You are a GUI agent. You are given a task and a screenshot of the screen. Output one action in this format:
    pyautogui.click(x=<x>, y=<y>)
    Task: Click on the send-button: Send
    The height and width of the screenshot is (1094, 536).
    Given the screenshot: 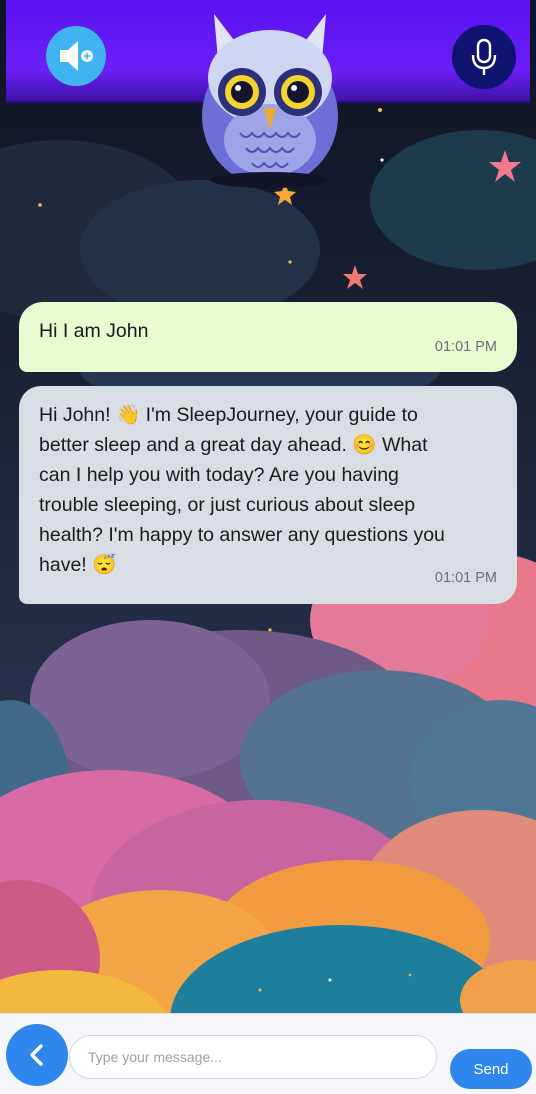 What is the action you would take?
    pyautogui.click(x=491, y=1069)
    